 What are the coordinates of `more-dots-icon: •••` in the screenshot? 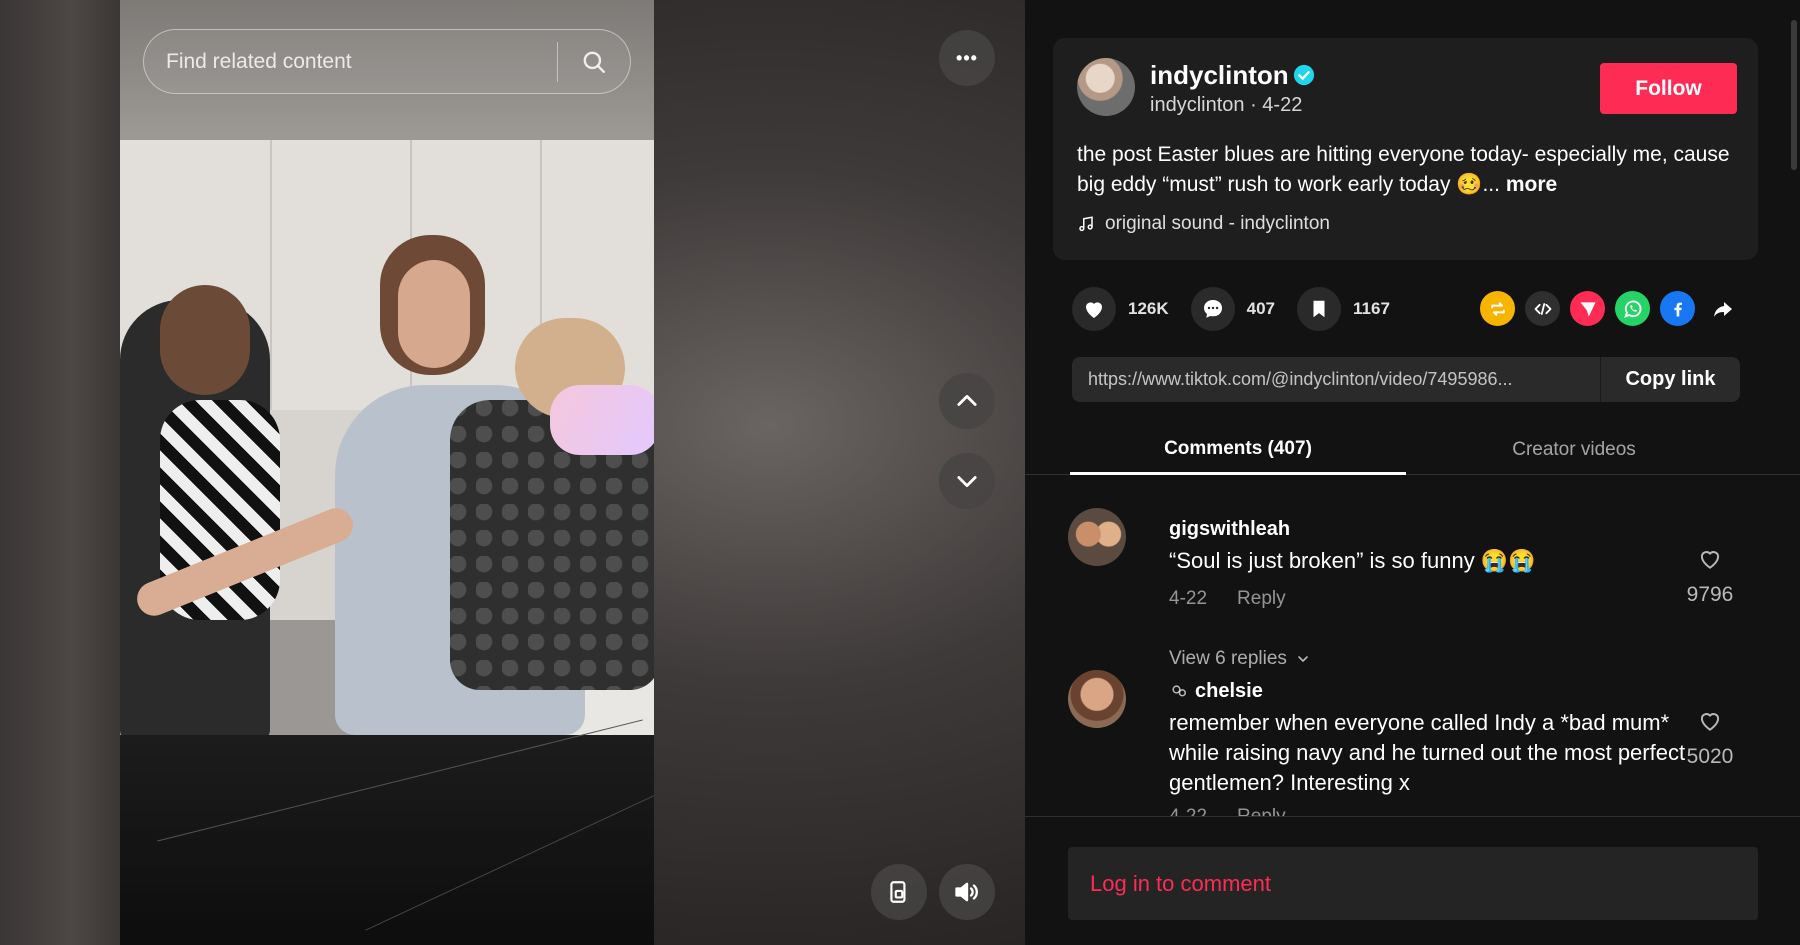 It's located at (967, 57).